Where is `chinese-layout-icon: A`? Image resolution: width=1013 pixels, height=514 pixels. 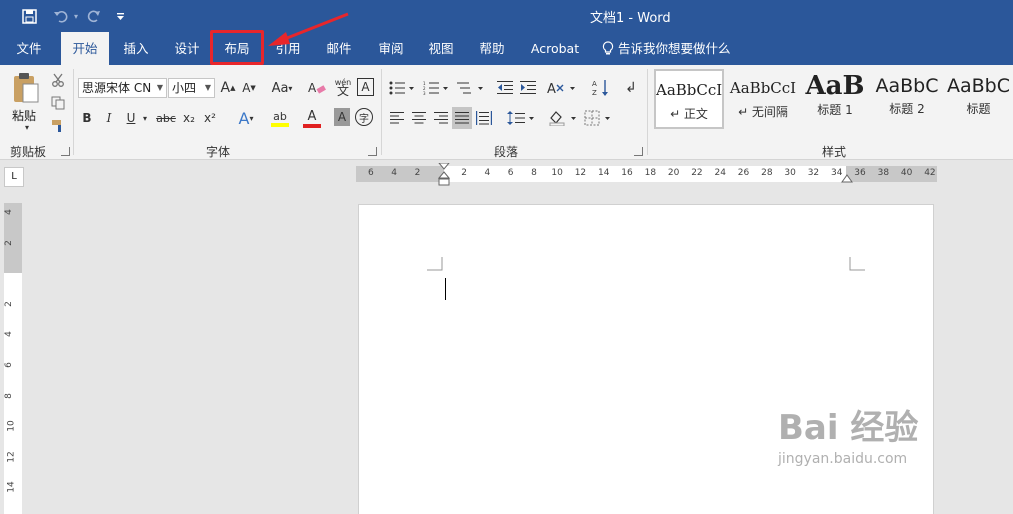 chinese-layout-icon: A is located at coordinates (562, 88).